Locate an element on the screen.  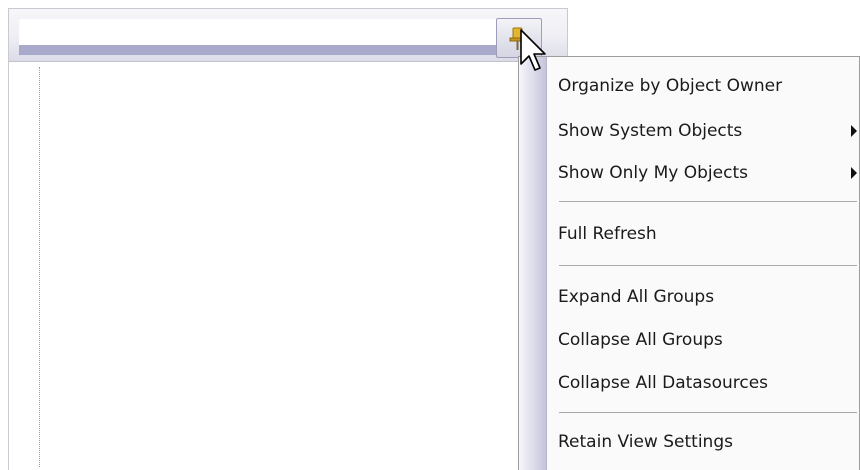
explorer-toolbar is located at coordinates (288, 35).